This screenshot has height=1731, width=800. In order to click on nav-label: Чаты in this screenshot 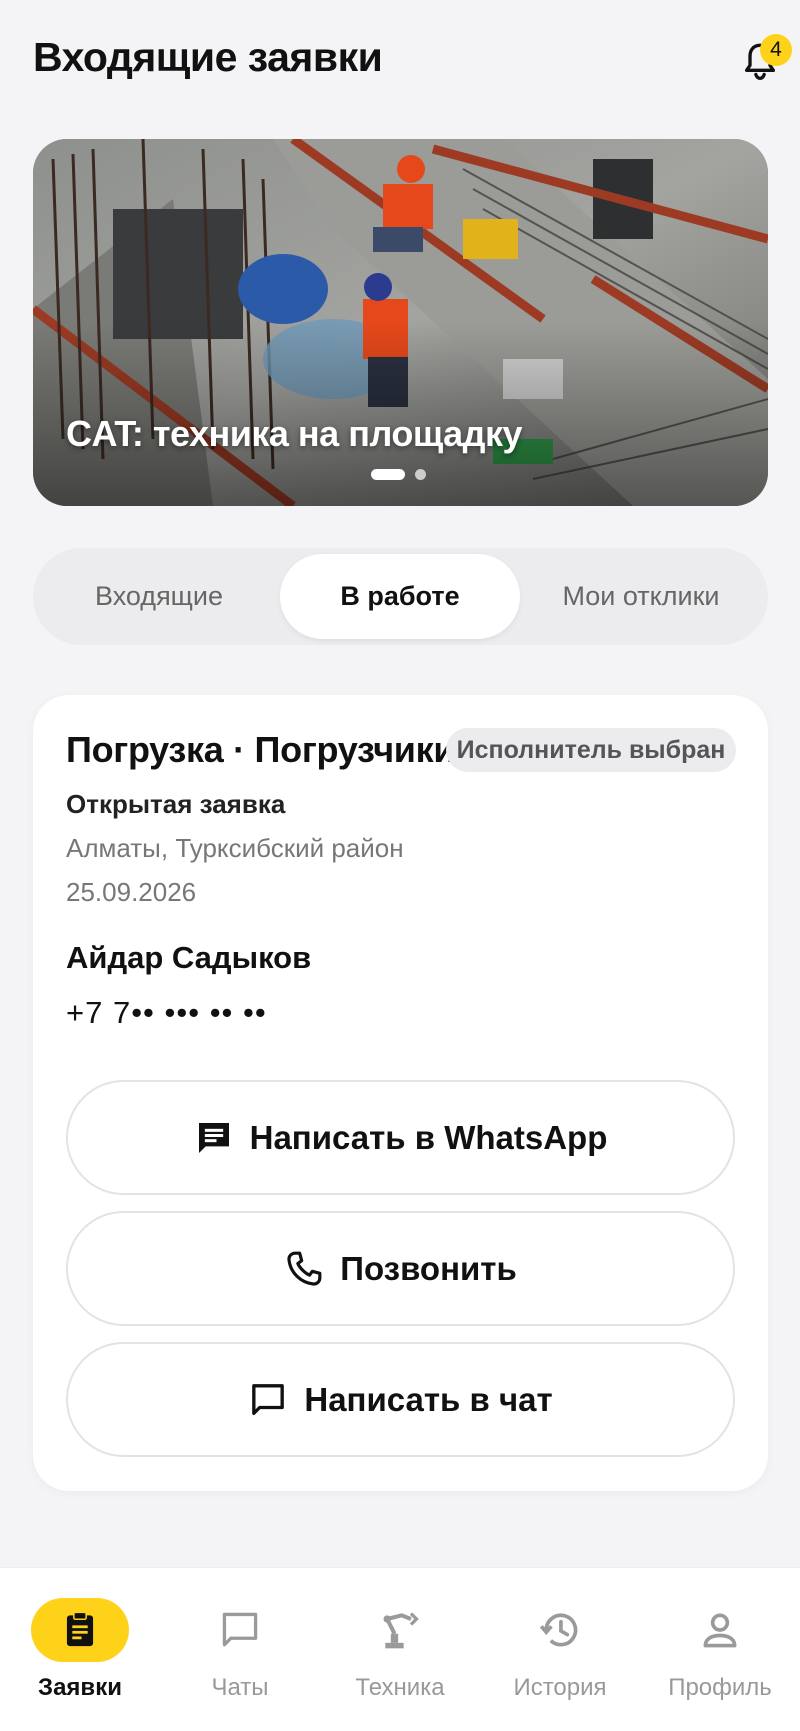, I will do `click(240, 1687)`.